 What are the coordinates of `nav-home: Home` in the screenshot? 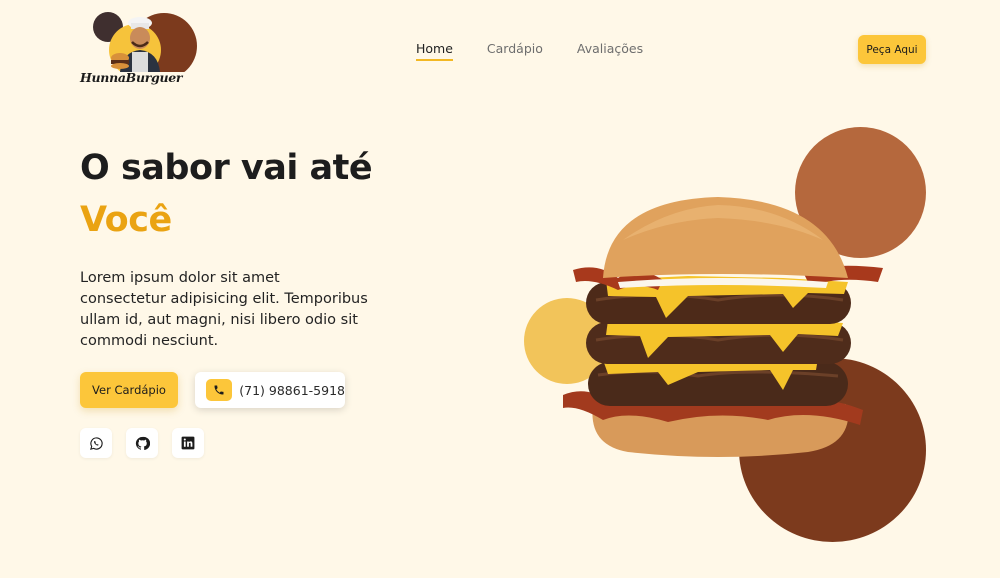 It's located at (434, 51).